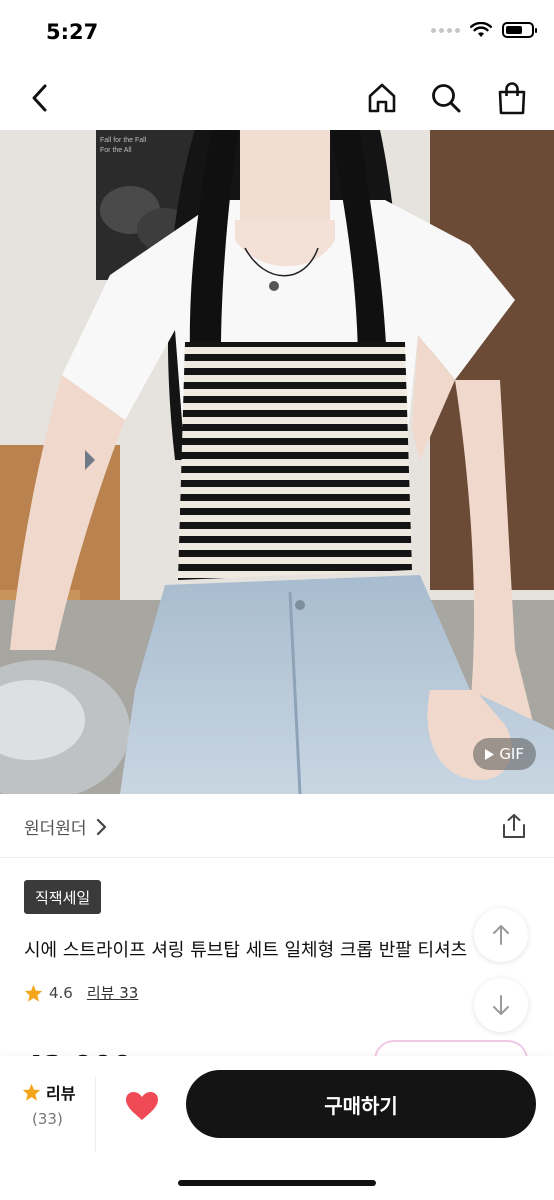  What do you see at coordinates (81, 992) in the screenshot?
I see `rating-row: 4.6 리뷰 33` at bounding box center [81, 992].